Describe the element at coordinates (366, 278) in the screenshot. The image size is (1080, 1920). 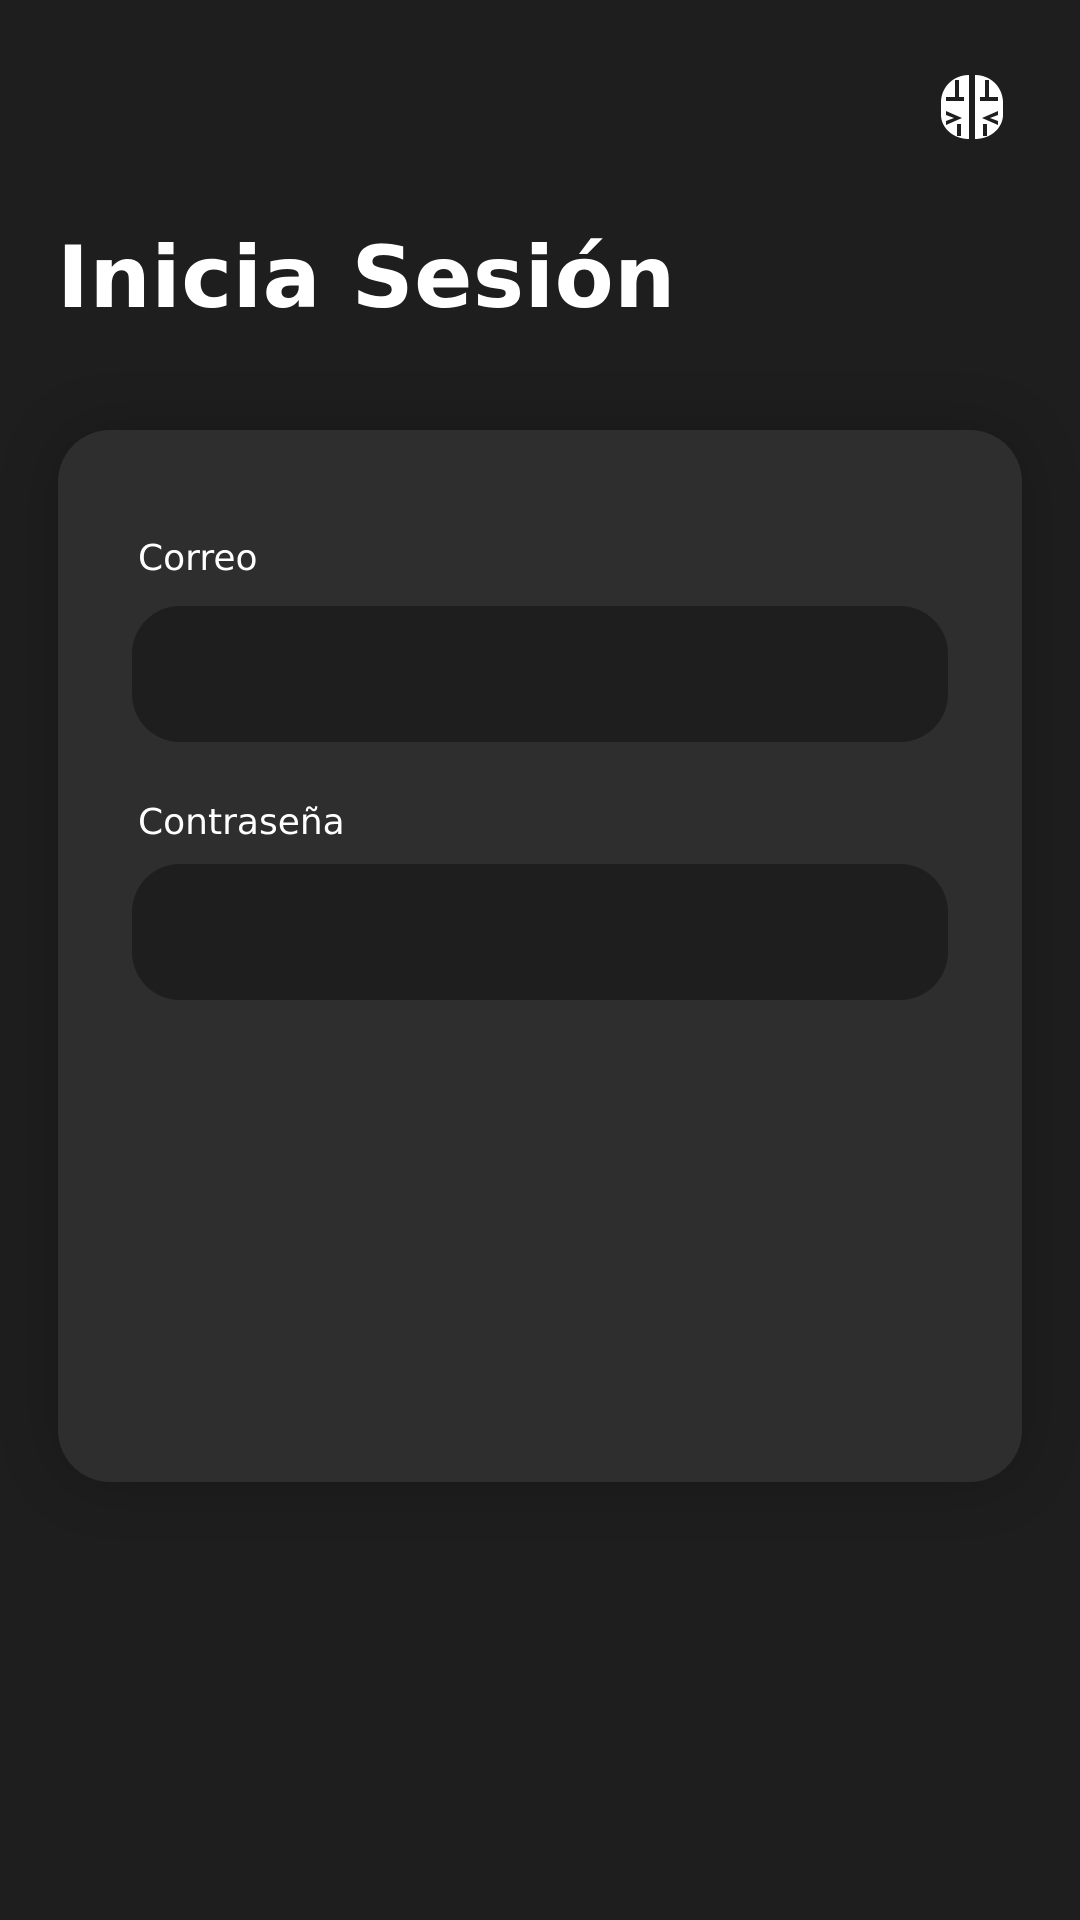
I see `page-title: Inicia Sesión` at that location.